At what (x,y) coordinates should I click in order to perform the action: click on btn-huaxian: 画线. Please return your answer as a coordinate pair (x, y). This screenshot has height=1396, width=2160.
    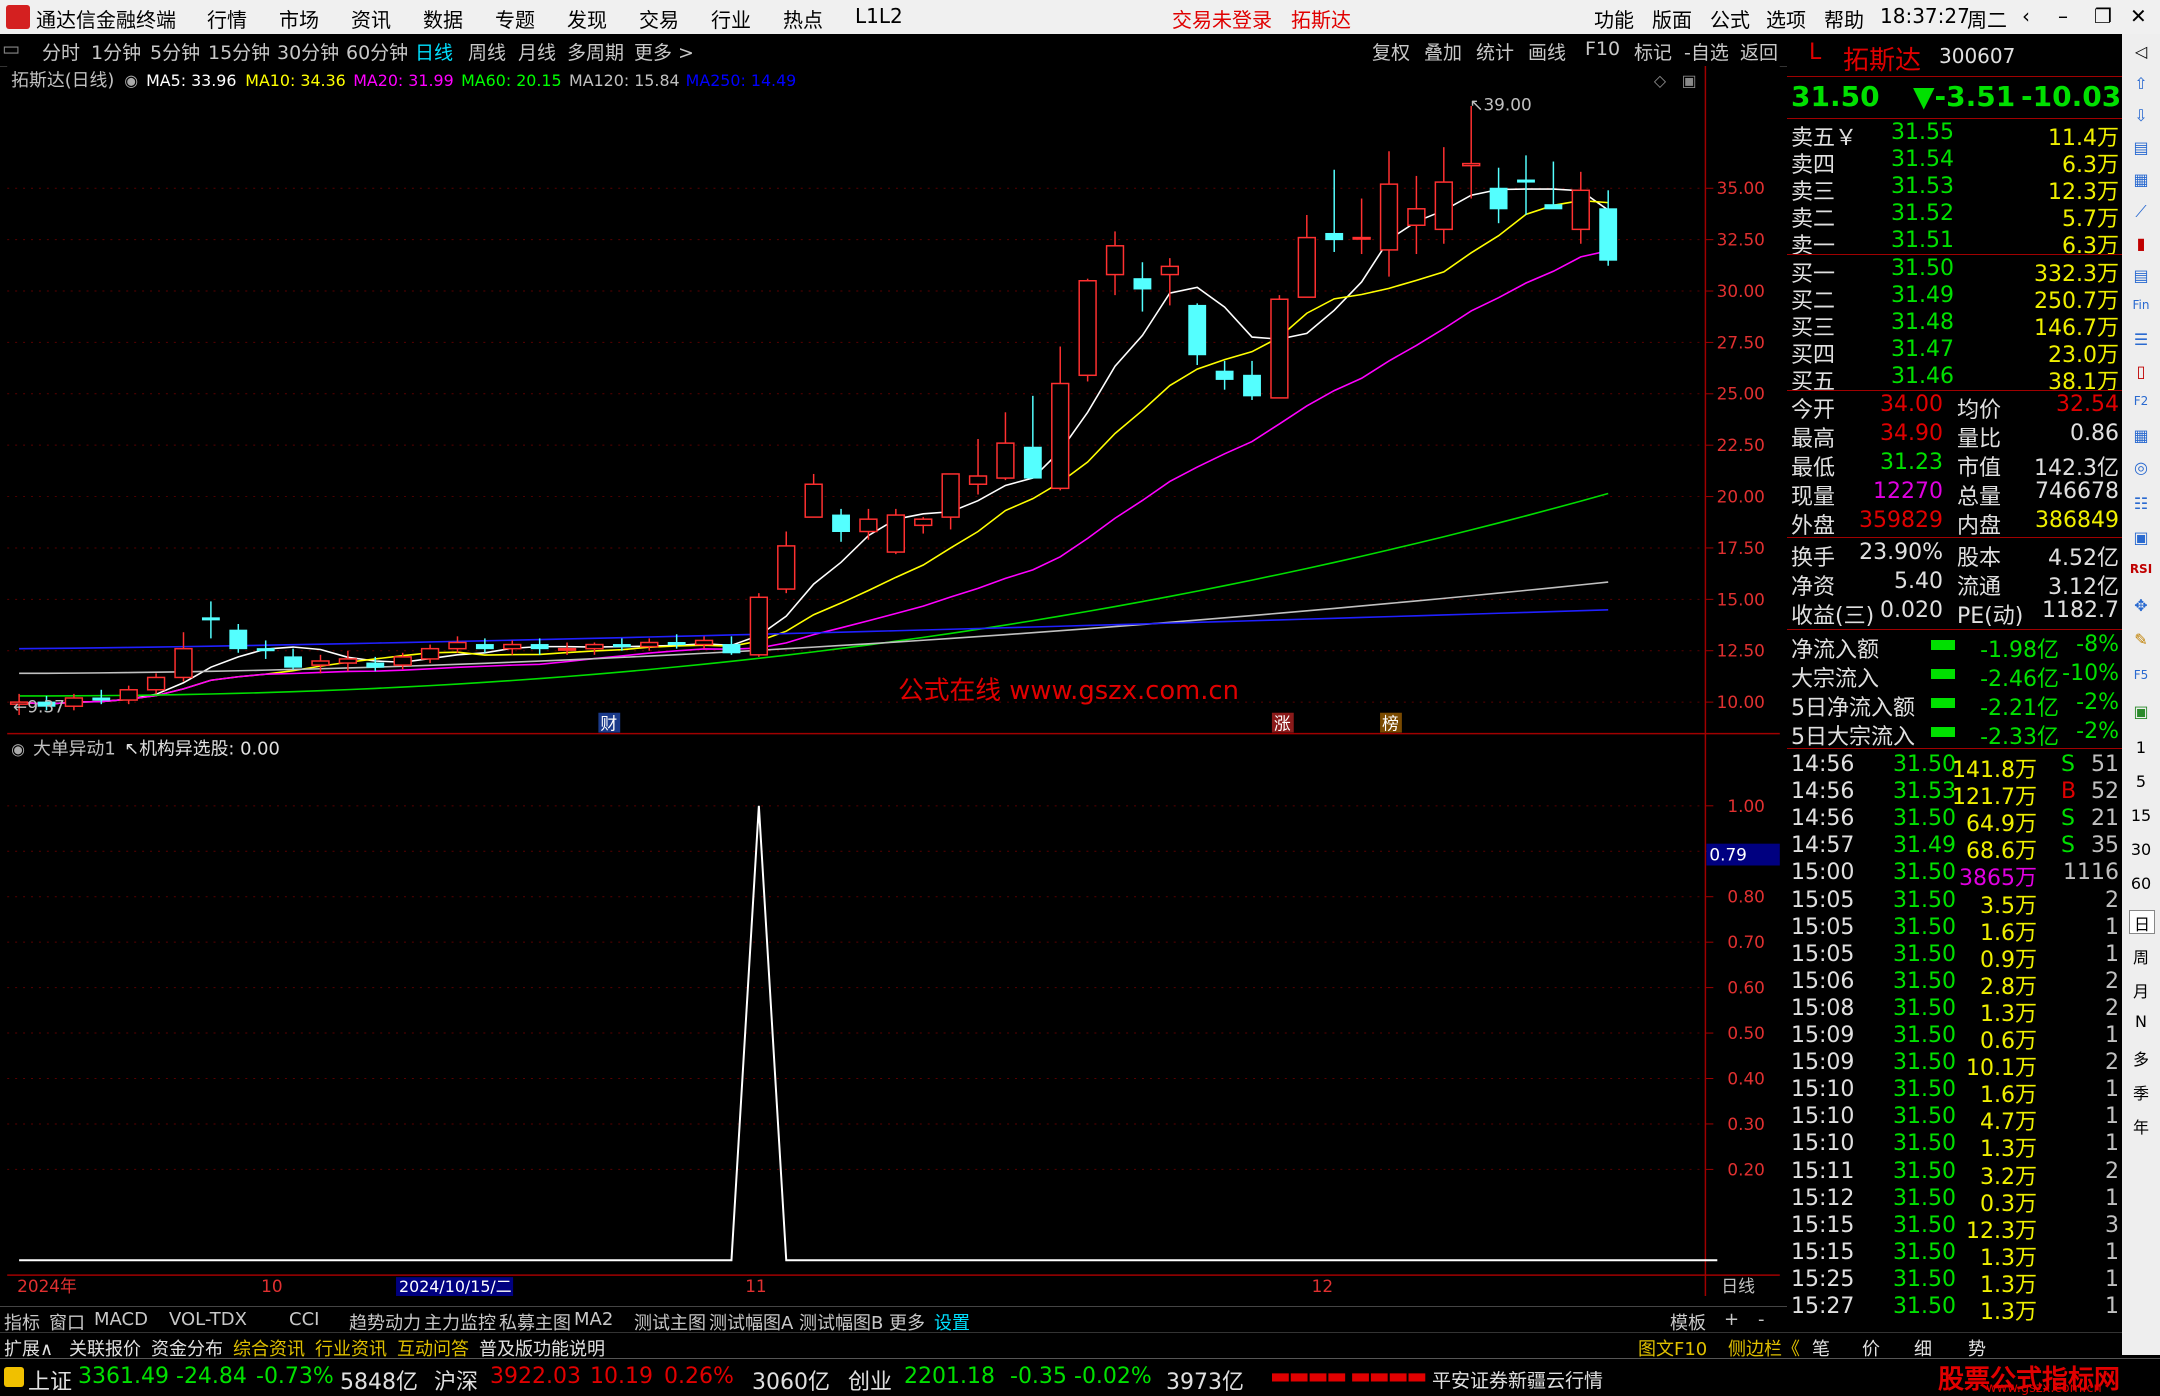
    Looking at the image, I should click on (1547, 51).